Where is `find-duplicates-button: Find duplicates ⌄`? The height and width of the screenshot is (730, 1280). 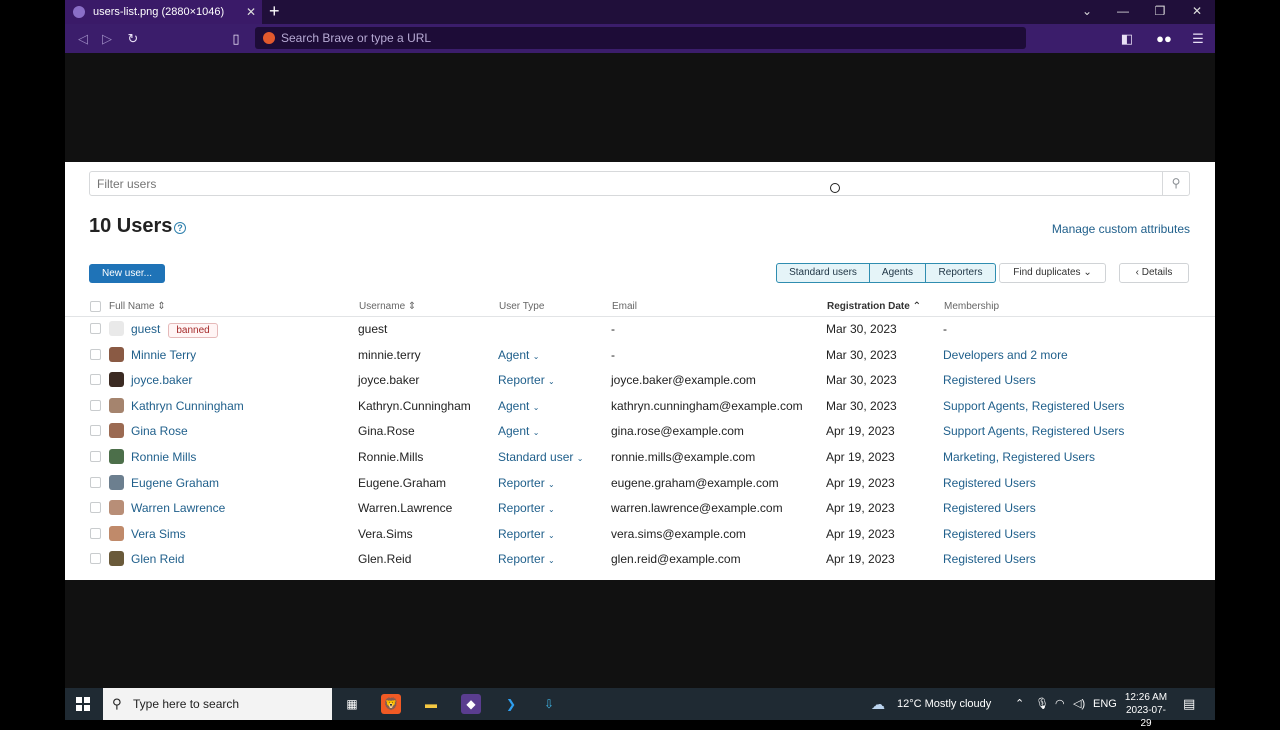
find-duplicates-button: Find duplicates ⌄ is located at coordinates (1052, 273).